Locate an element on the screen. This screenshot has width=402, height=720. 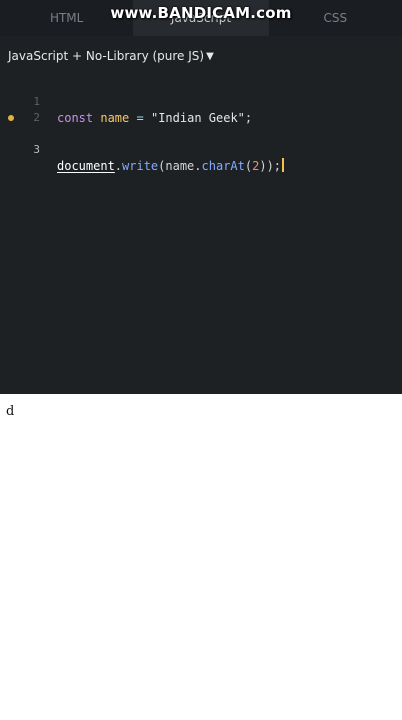
current-line-marker-icon is located at coordinates (11, 118).